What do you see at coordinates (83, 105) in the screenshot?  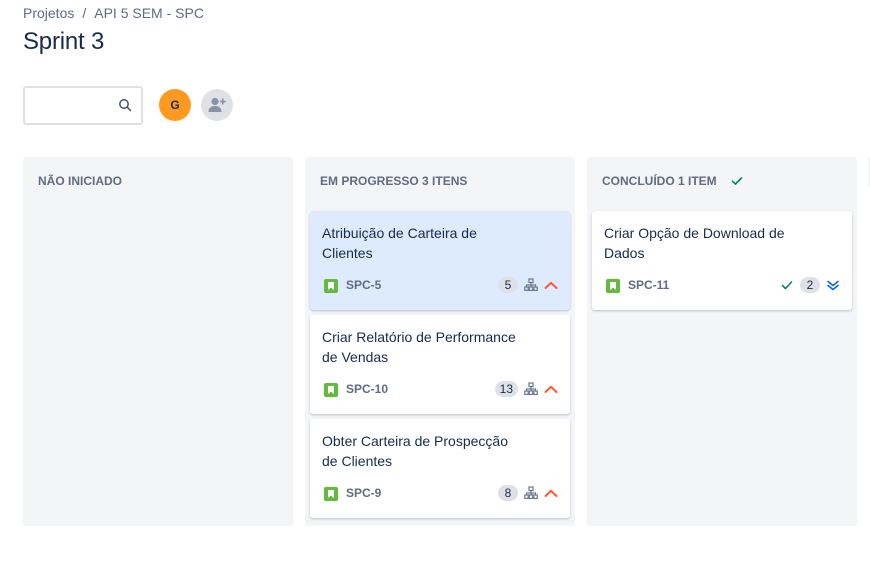 I see `search-input` at bounding box center [83, 105].